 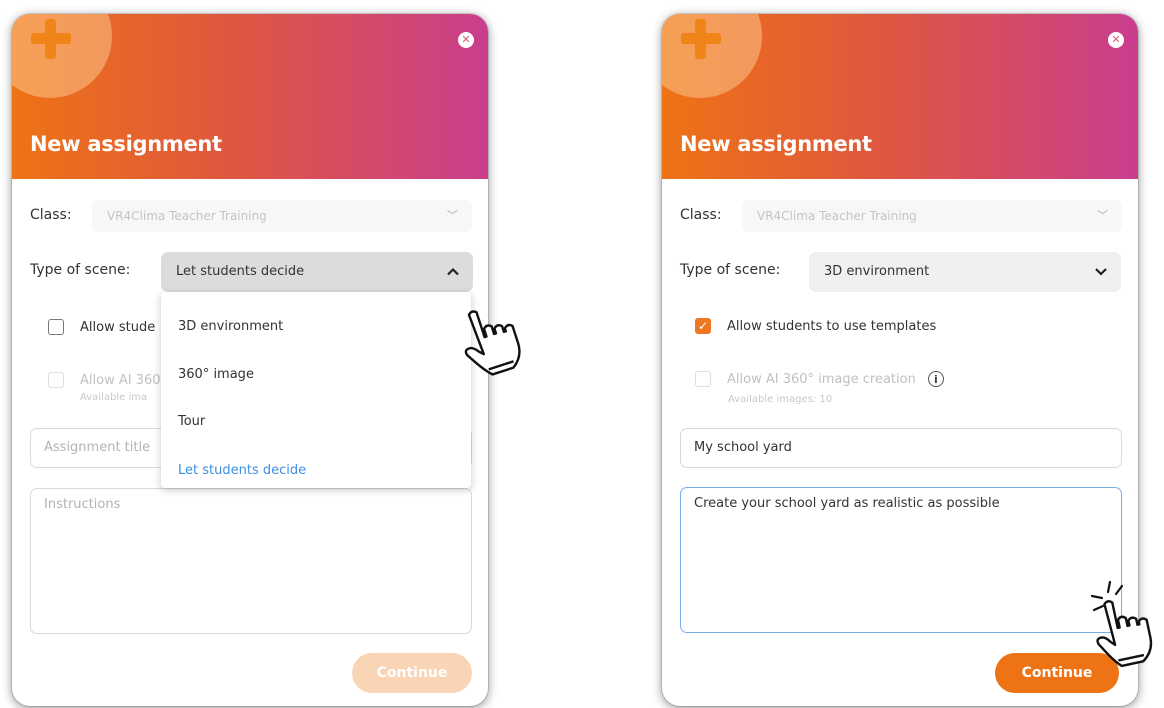 I want to click on ai-label: Allow AI 360, so click(x=120, y=380).